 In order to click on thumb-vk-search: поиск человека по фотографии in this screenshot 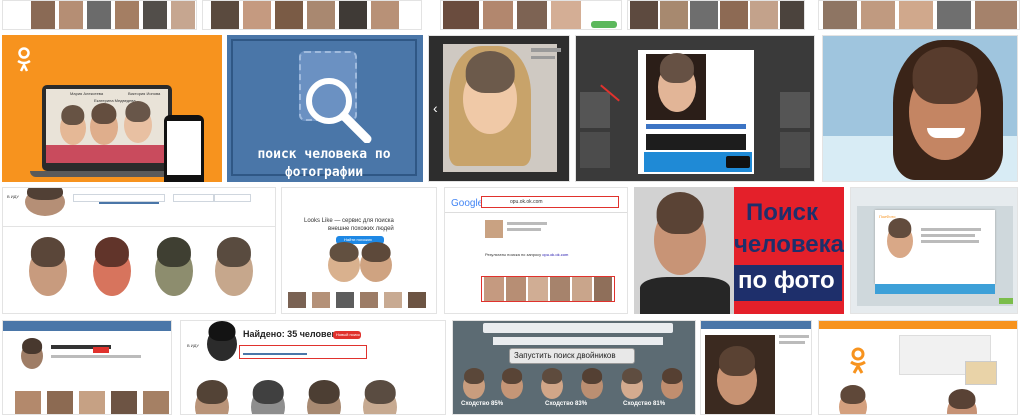, I will do `click(325, 108)`.